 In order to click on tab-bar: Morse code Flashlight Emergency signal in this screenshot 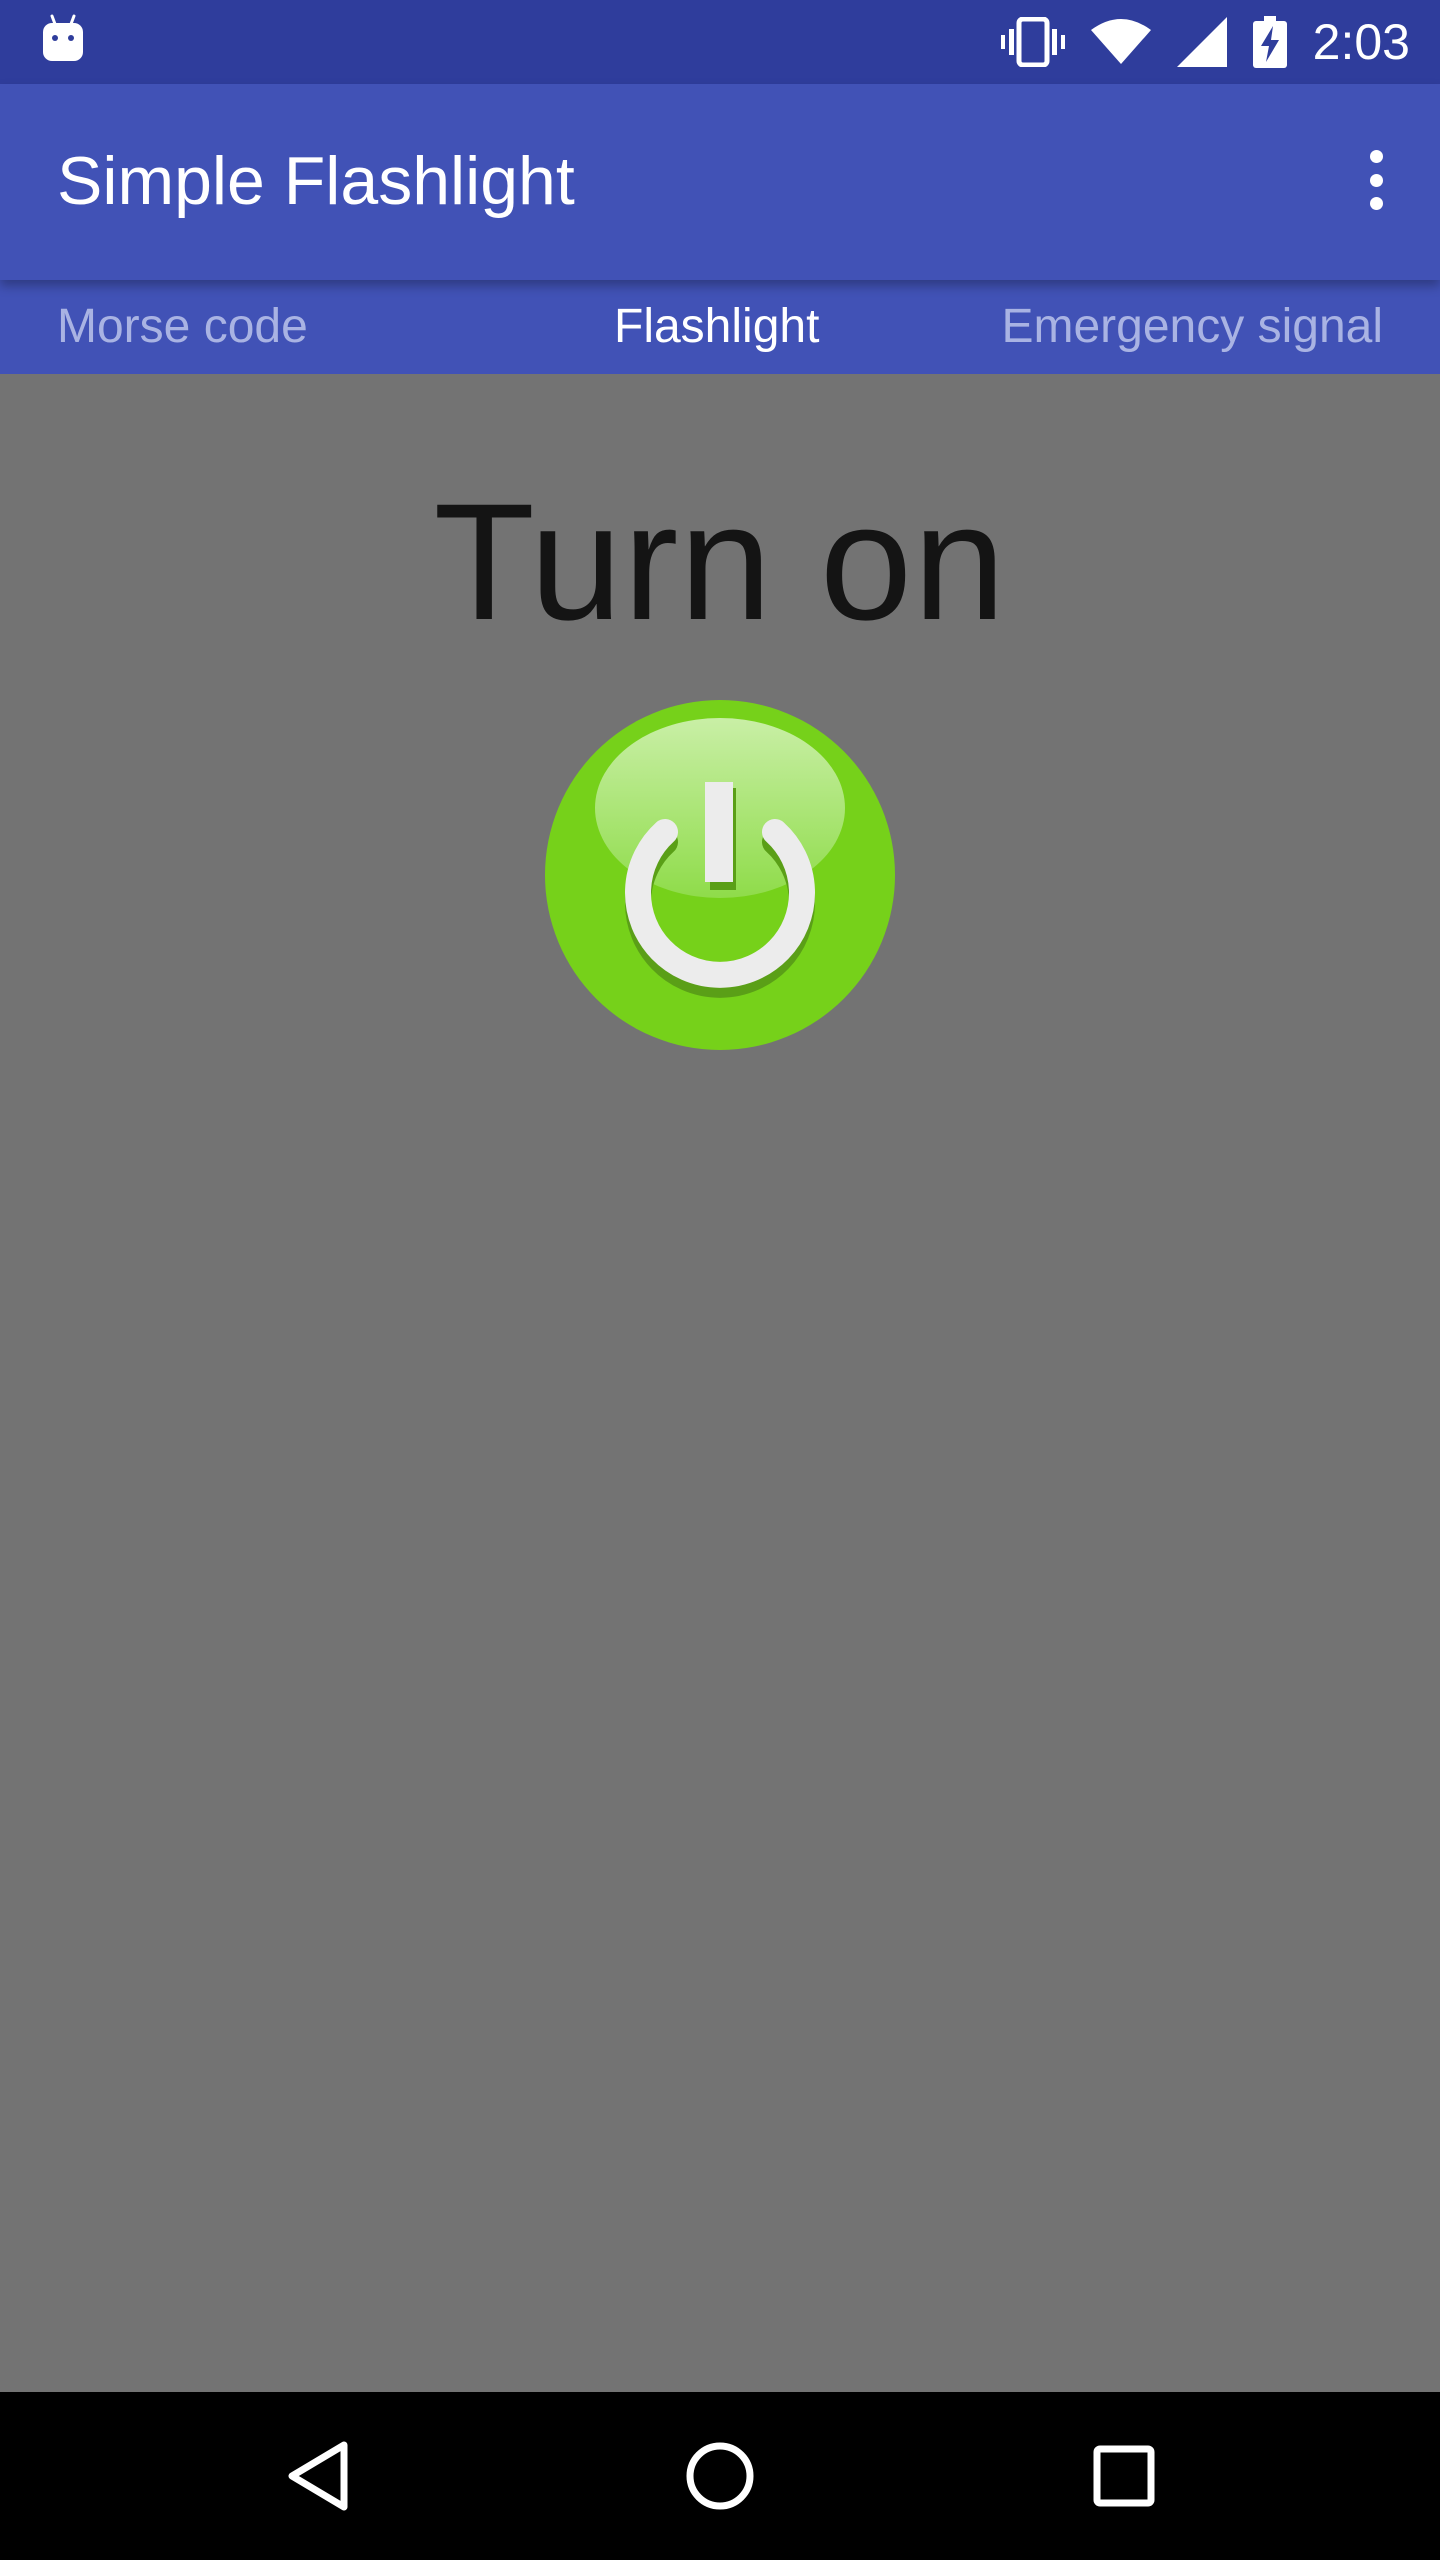, I will do `click(720, 327)`.